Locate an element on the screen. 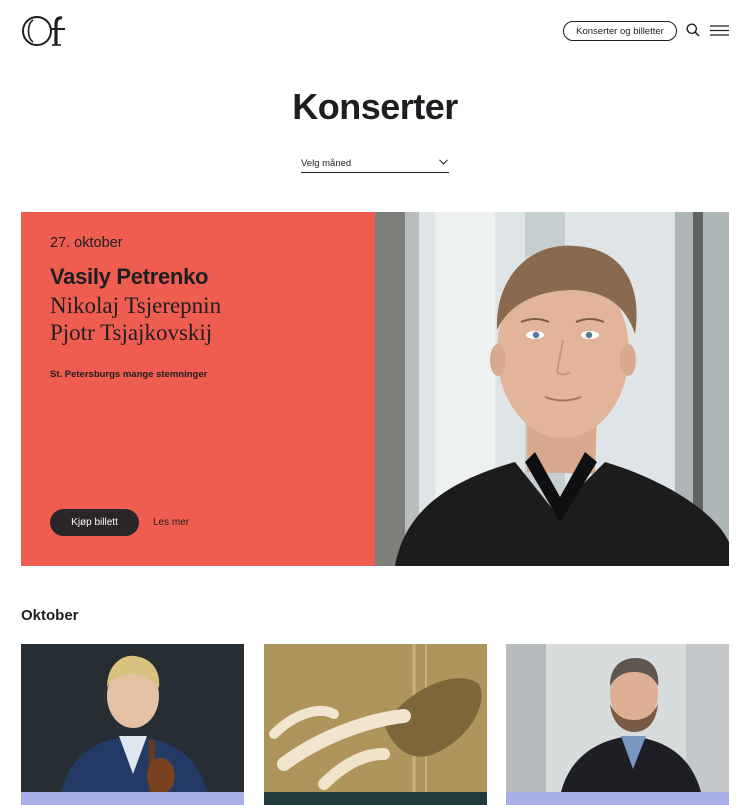  concerts-tickets-button: Konserter og billetter is located at coordinates (620, 31).